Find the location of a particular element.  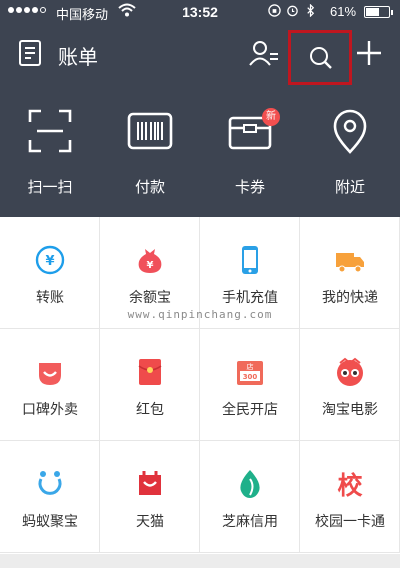

red-envelope-icon is located at coordinates (150, 372).